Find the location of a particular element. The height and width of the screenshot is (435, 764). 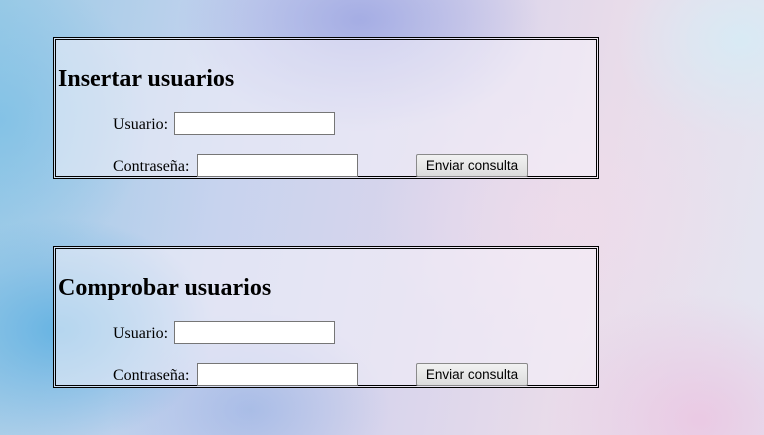

check-users-title: Comprobar usuarios is located at coordinates (165, 288).